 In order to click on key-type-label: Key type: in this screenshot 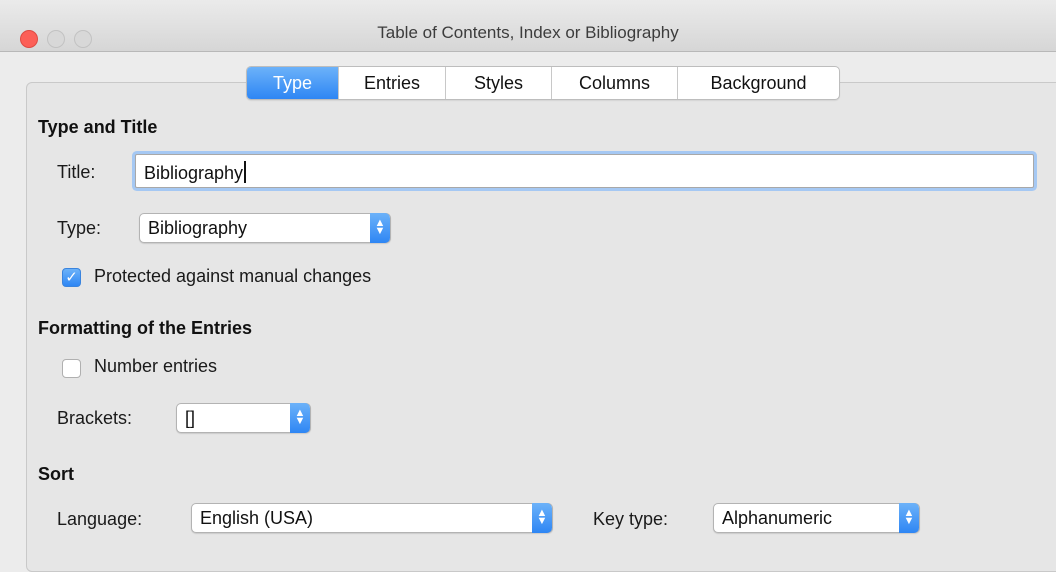, I will do `click(631, 519)`.